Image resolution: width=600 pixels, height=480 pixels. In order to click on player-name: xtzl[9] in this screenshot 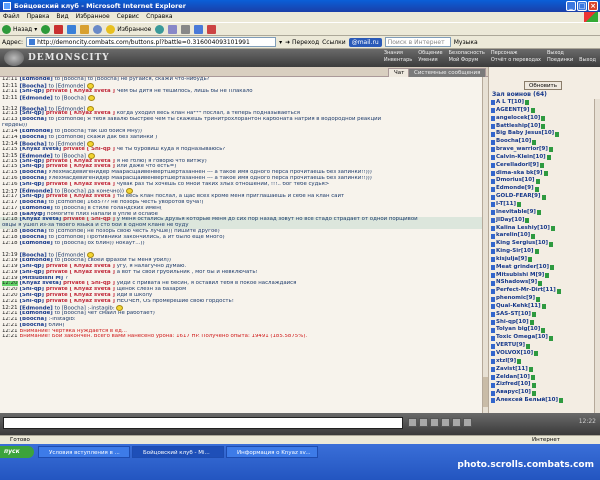, I will do `click(506, 362)`.